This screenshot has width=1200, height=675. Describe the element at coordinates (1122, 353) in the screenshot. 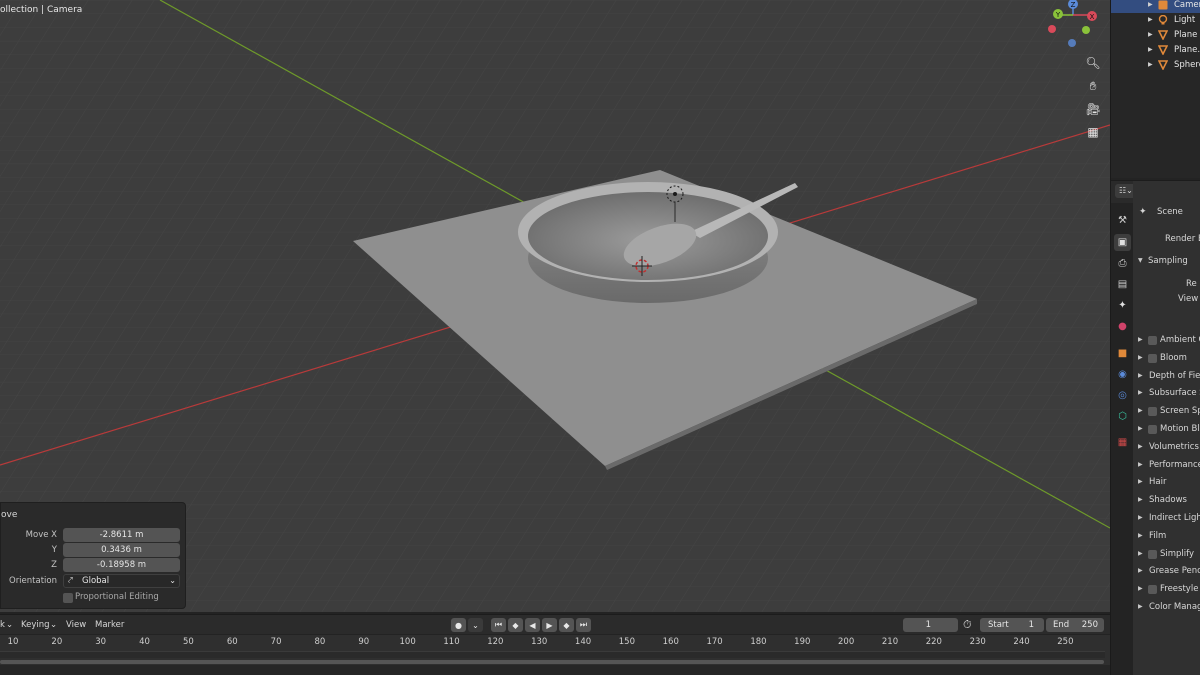

I see `object-tab-icon: ■` at that location.